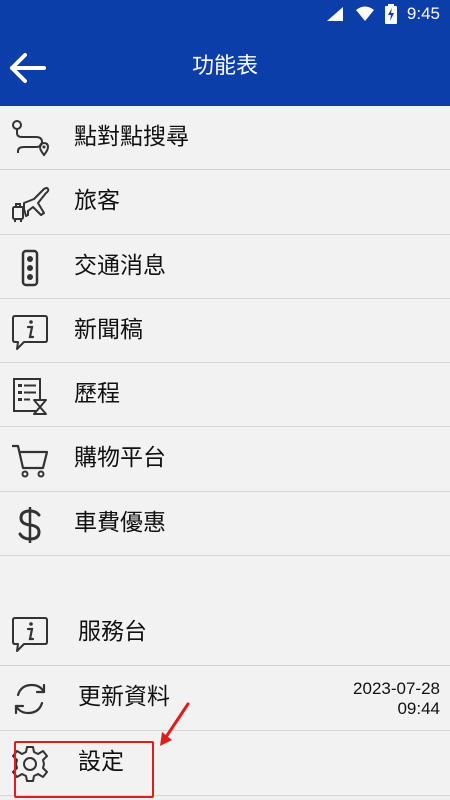 This screenshot has width=450, height=800. I want to click on gear-icon, so click(30, 764).